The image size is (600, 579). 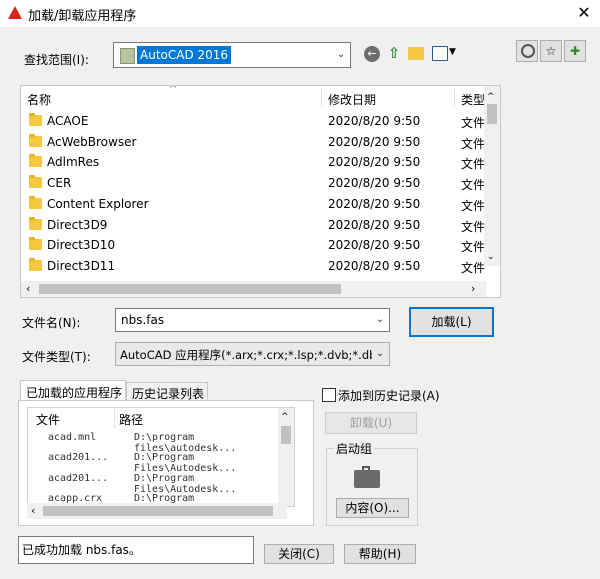 I want to click on loaded-hscroll: ‹, so click(x=157, y=511).